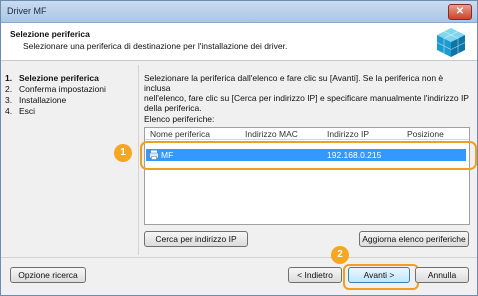 The width and height of the screenshot is (478, 296). What do you see at coordinates (239, 257) in the screenshot?
I see `bottom-divider` at bounding box center [239, 257].